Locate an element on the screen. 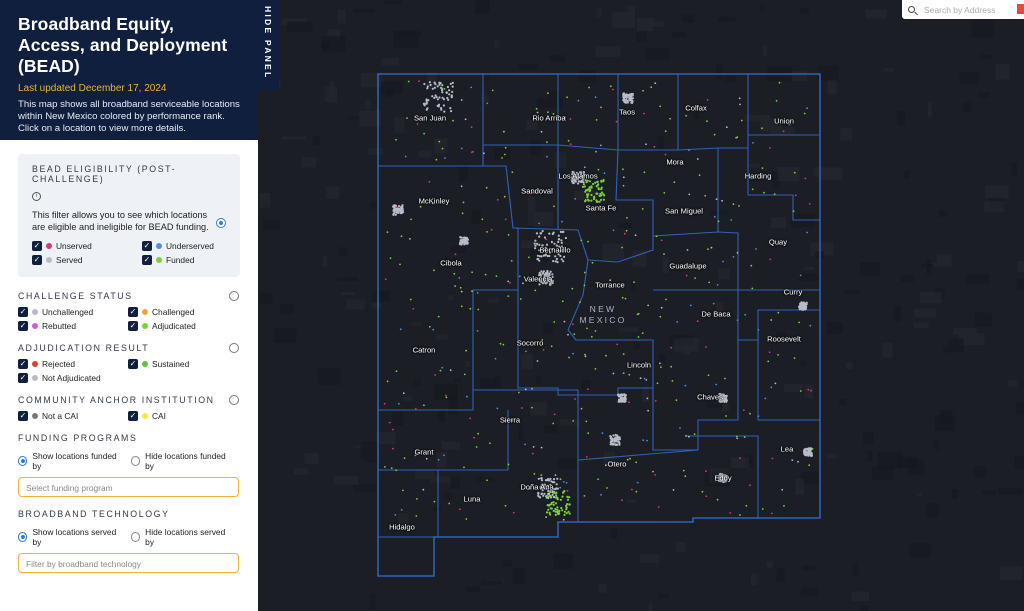 The height and width of the screenshot is (611, 1024). challenge-layer-radio is located at coordinates (234, 296).